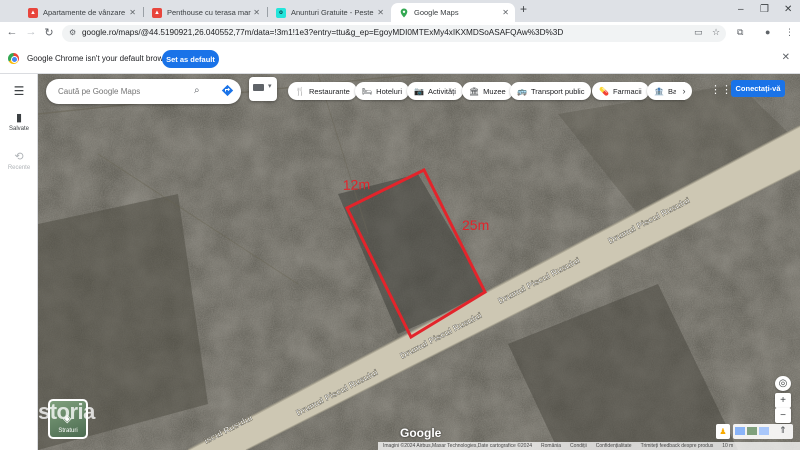 Image resolution: width=800 pixels, height=450 pixels. What do you see at coordinates (300, 91) in the screenshot?
I see `restaurant-icon: 🍴` at bounding box center [300, 91].